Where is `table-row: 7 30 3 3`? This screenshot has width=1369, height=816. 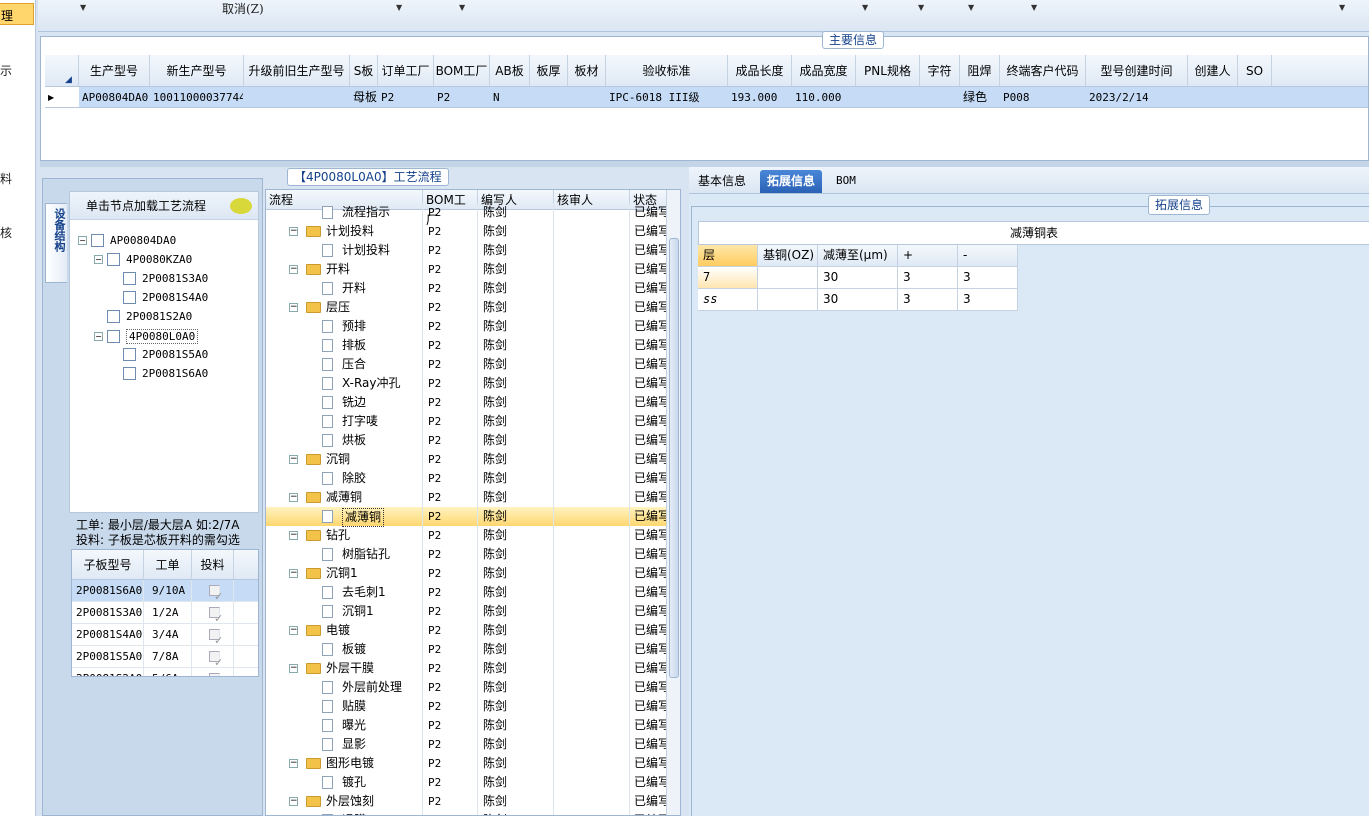
table-row: 7 30 3 3 is located at coordinates (859, 278).